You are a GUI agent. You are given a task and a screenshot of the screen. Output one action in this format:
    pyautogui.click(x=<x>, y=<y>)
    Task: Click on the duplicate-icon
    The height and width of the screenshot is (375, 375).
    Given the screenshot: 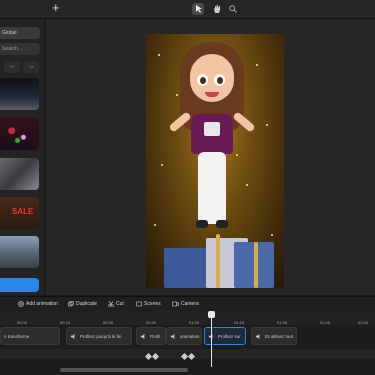 What is the action you would take?
    pyautogui.click(x=71, y=304)
    